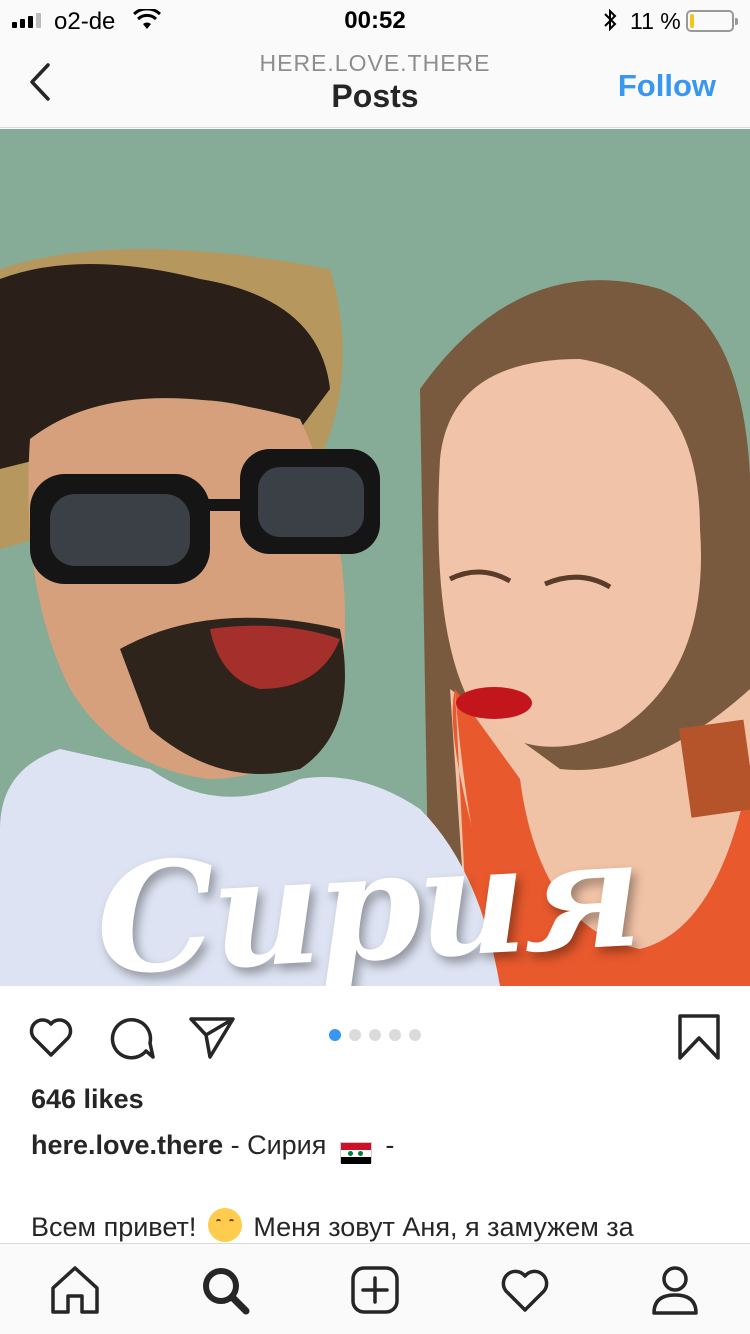 This screenshot has width=750, height=1334. Describe the element at coordinates (386, 1145) in the screenshot. I see `caption-suffix: -` at that location.